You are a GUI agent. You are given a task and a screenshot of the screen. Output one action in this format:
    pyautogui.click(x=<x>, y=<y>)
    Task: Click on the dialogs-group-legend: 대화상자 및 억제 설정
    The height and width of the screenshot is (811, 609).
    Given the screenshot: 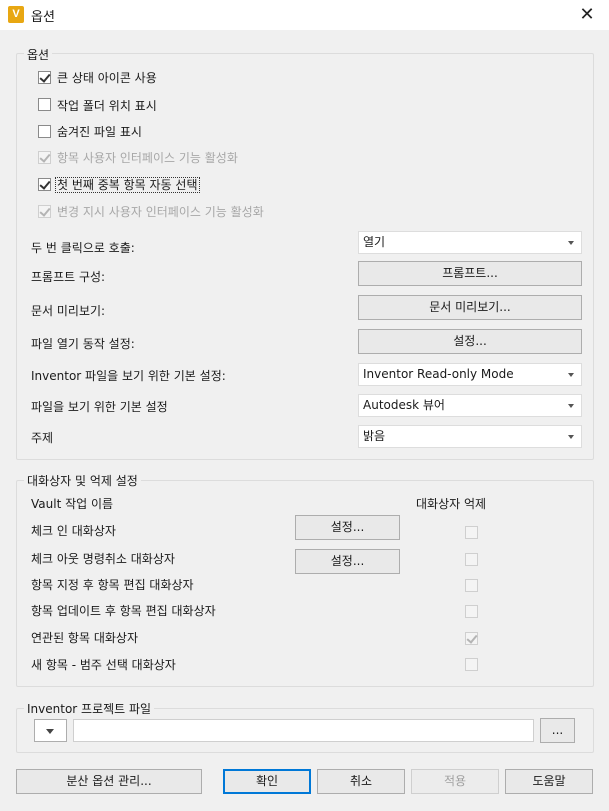 What is the action you would take?
    pyautogui.click(x=82, y=480)
    